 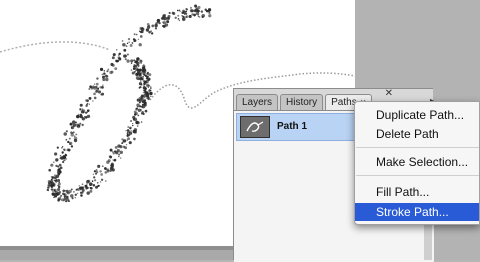 I want to click on close-icon: ✕, so click(x=389, y=93).